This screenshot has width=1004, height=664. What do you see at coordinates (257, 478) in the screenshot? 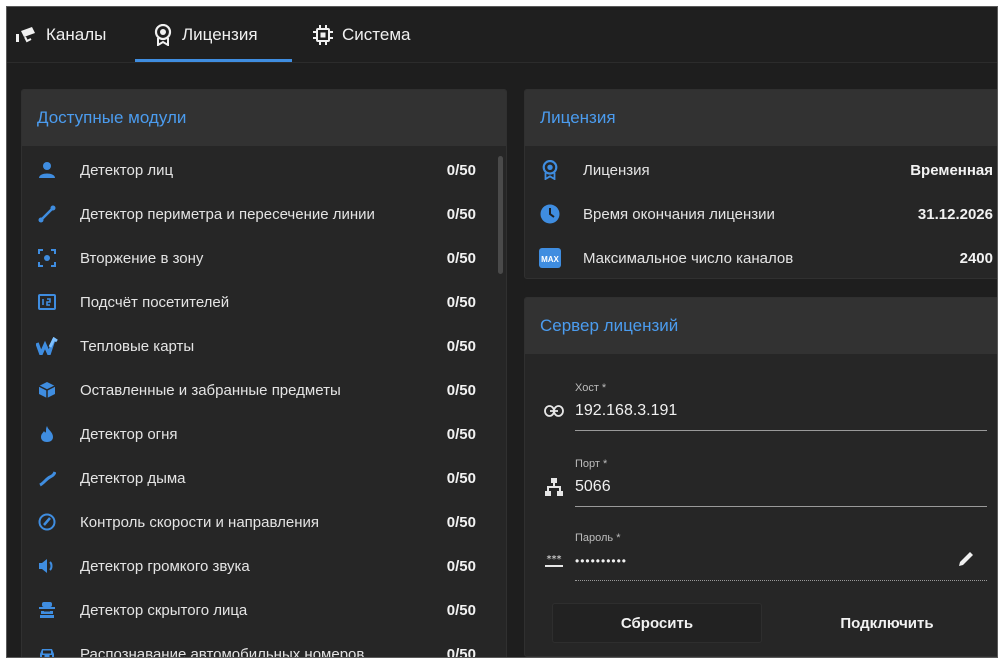
I see `module-row: Детектор дыма 0/50` at bounding box center [257, 478].